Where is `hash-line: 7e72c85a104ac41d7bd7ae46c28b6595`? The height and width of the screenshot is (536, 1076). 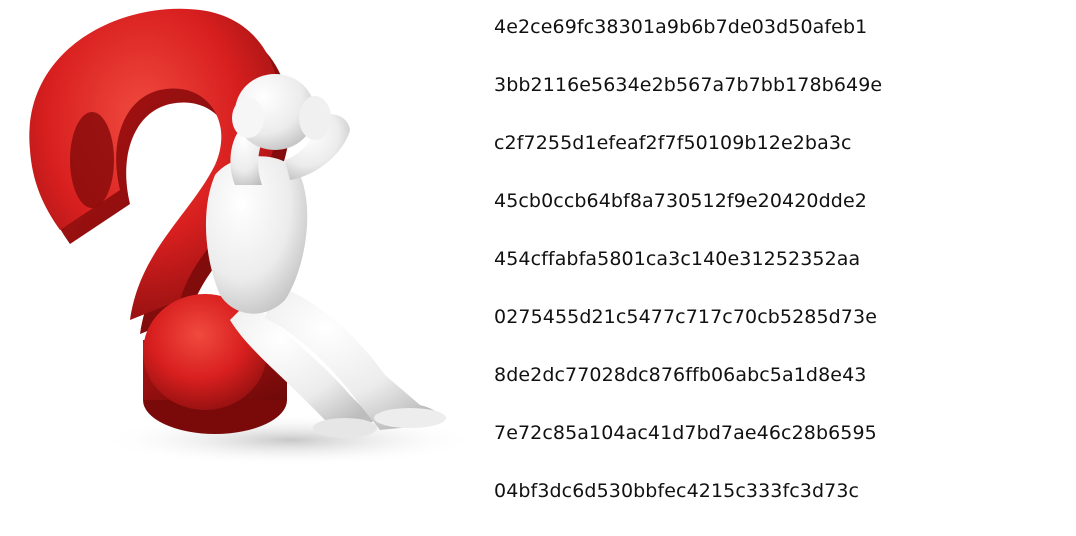 hash-line: 7e72c85a104ac41d7bd7ae46c28b6595 is located at coordinates (685, 433).